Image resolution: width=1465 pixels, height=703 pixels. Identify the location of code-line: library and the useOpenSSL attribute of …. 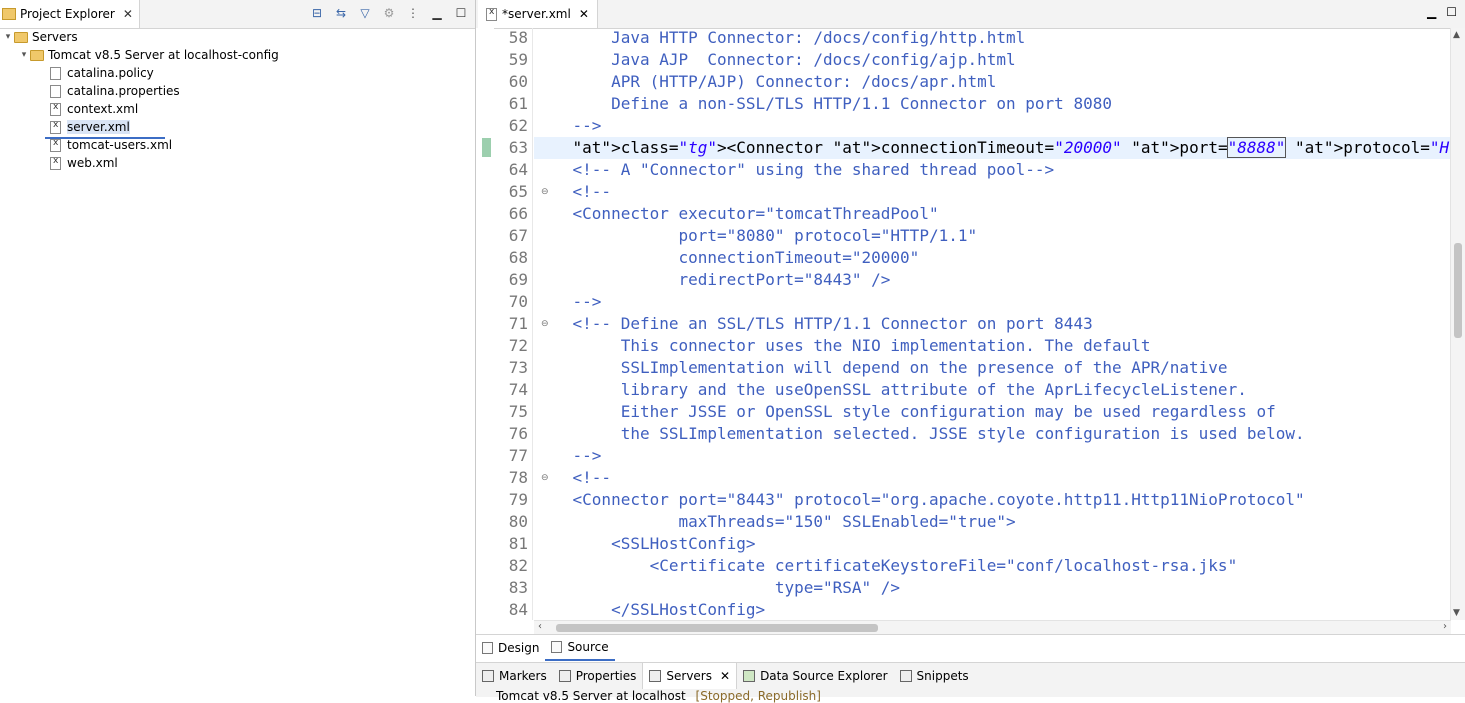
(992, 390).